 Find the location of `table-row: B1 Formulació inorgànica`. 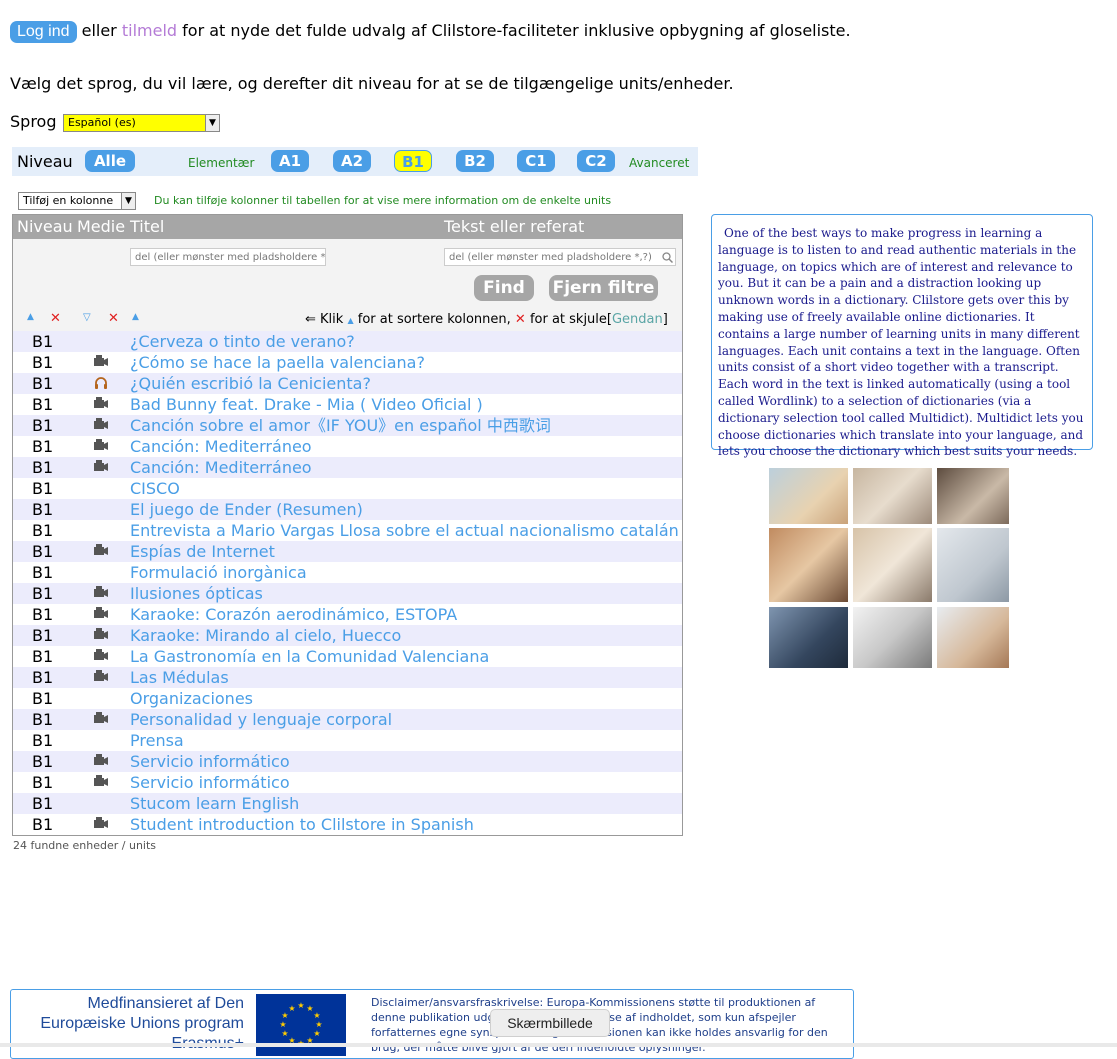

table-row: B1 Formulació inorgànica is located at coordinates (347, 572).